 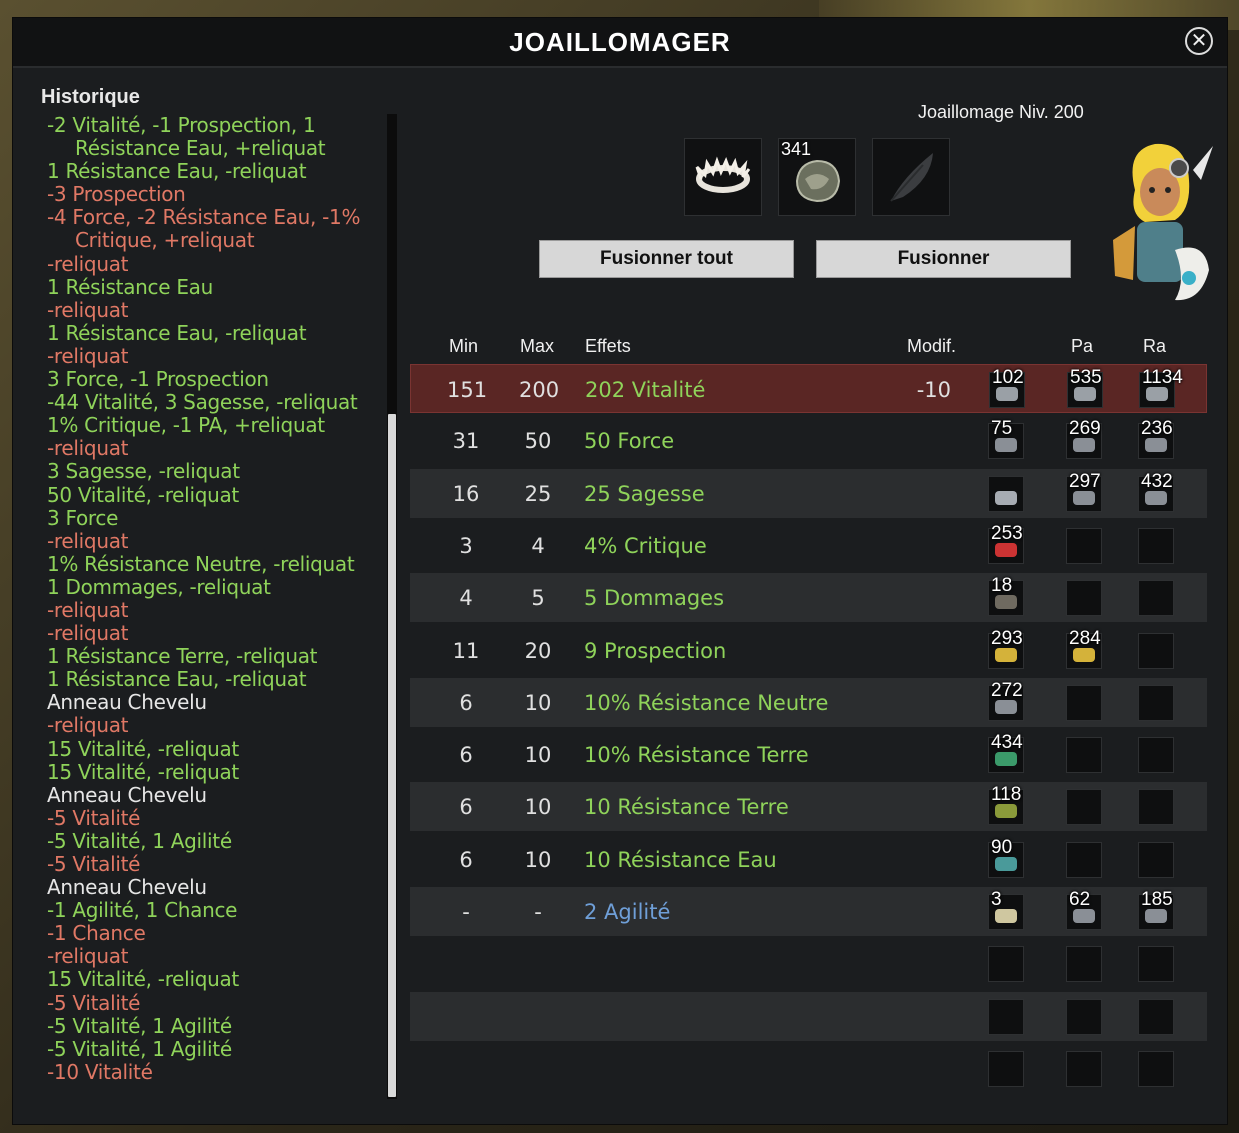 I want to click on effect-row: 6 10 10% Résistance Terre 434, so click(x=808, y=754).